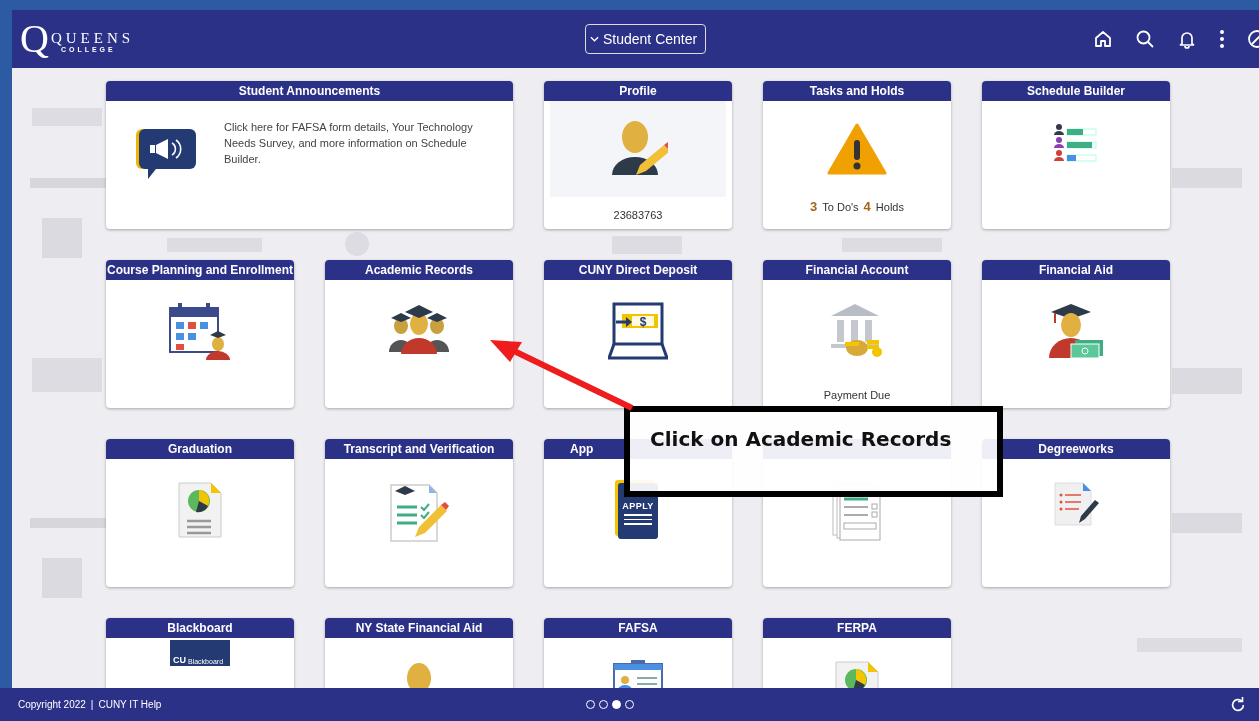 The width and height of the screenshot is (1259, 721). I want to click on tile-card: Profile 23683763, so click(638, 155).